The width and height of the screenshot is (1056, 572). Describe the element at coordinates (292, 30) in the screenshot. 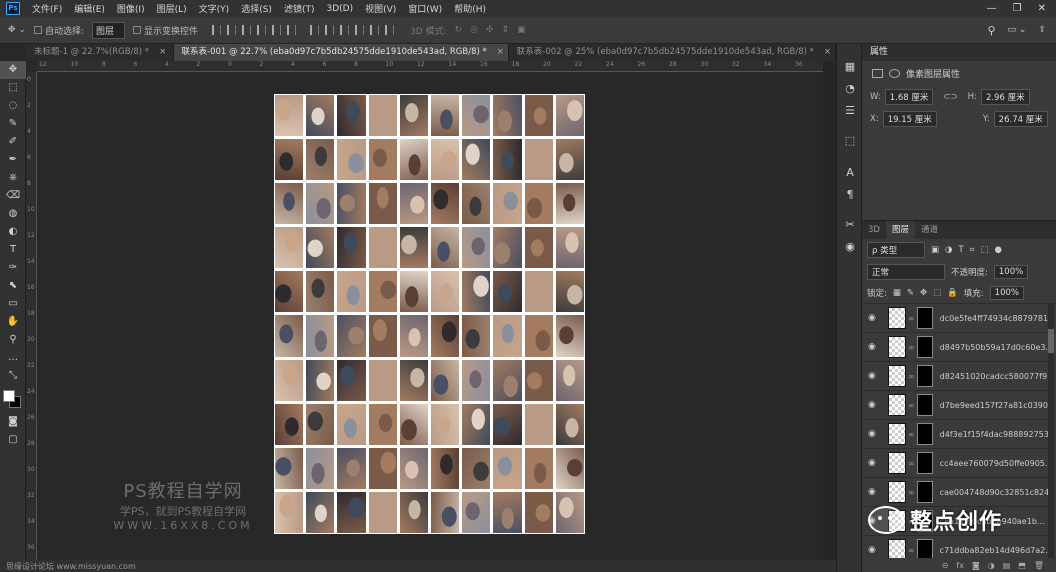

I see `align-right-icon` at that location.